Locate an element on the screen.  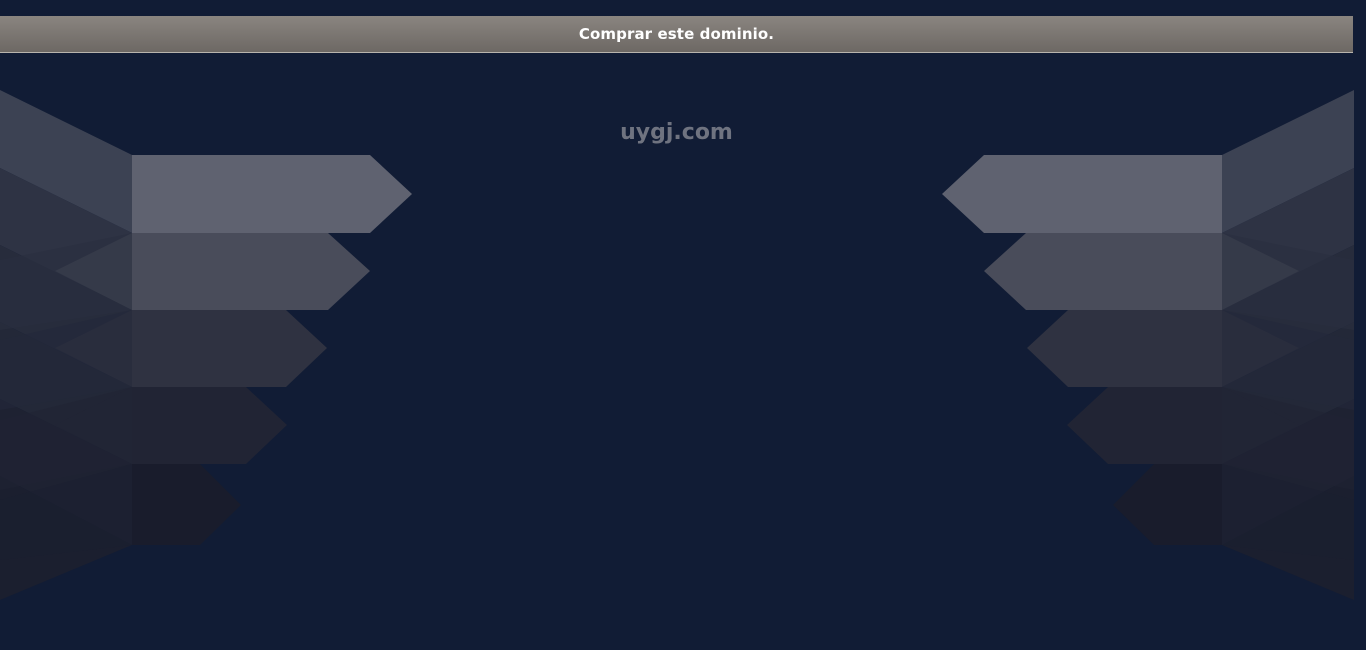
domain-name-heading: uygj.com is located at coordinates (676, 132).